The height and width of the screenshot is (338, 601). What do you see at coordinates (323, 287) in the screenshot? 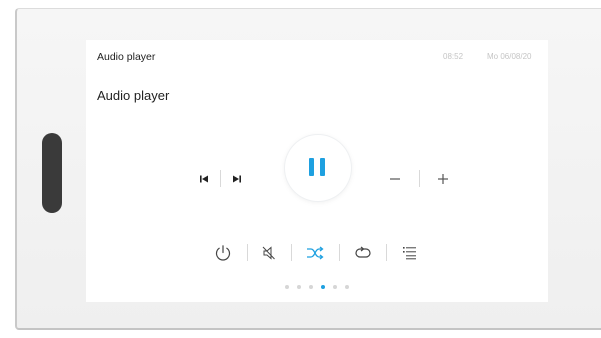
I see `page-dot-active` at bounding box center [323, 287].